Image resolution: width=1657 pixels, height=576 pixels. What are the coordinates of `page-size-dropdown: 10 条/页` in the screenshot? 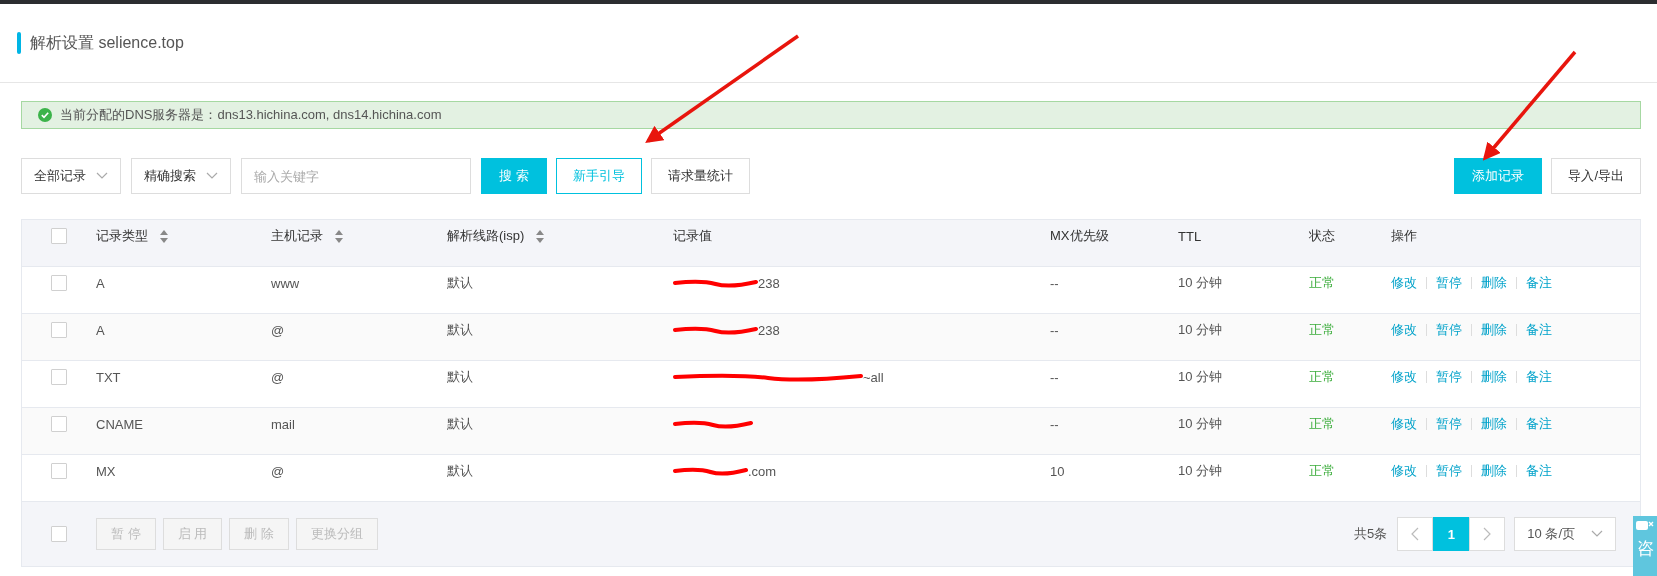 It's located at (1565, 534).